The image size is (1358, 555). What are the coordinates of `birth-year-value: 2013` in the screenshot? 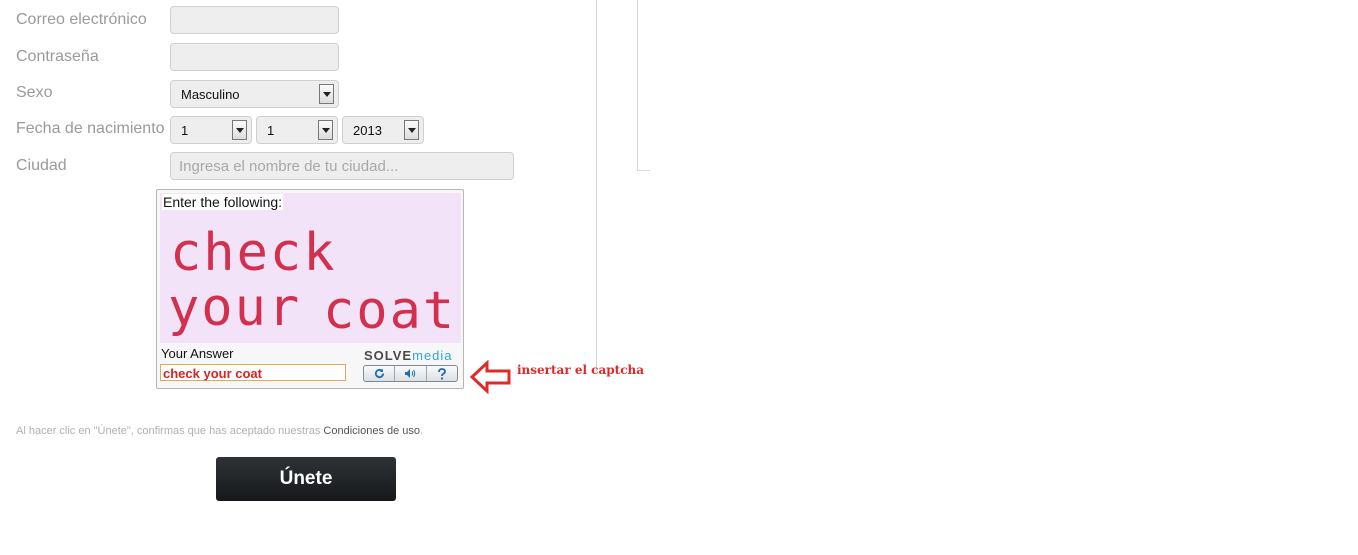 It's located at (367, 130).